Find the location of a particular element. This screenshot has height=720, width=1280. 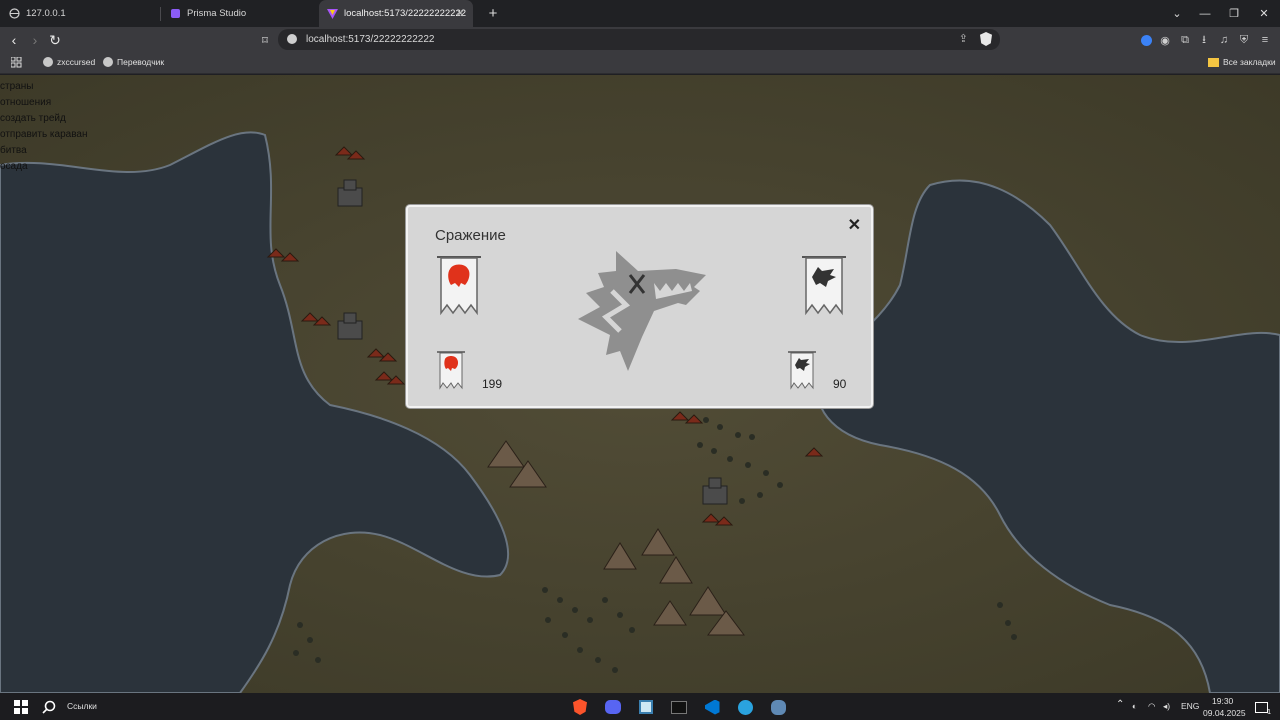

bookmark-zxccursed: zxccursed is located at coordinates (69, 62).